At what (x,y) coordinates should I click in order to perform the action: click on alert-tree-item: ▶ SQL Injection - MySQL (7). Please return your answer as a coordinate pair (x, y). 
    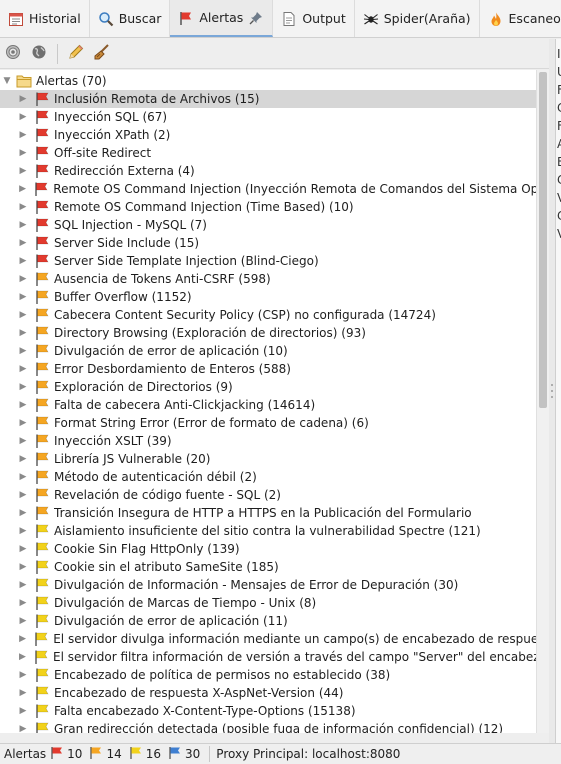
    Looking at the image, I should click on (268, 225).